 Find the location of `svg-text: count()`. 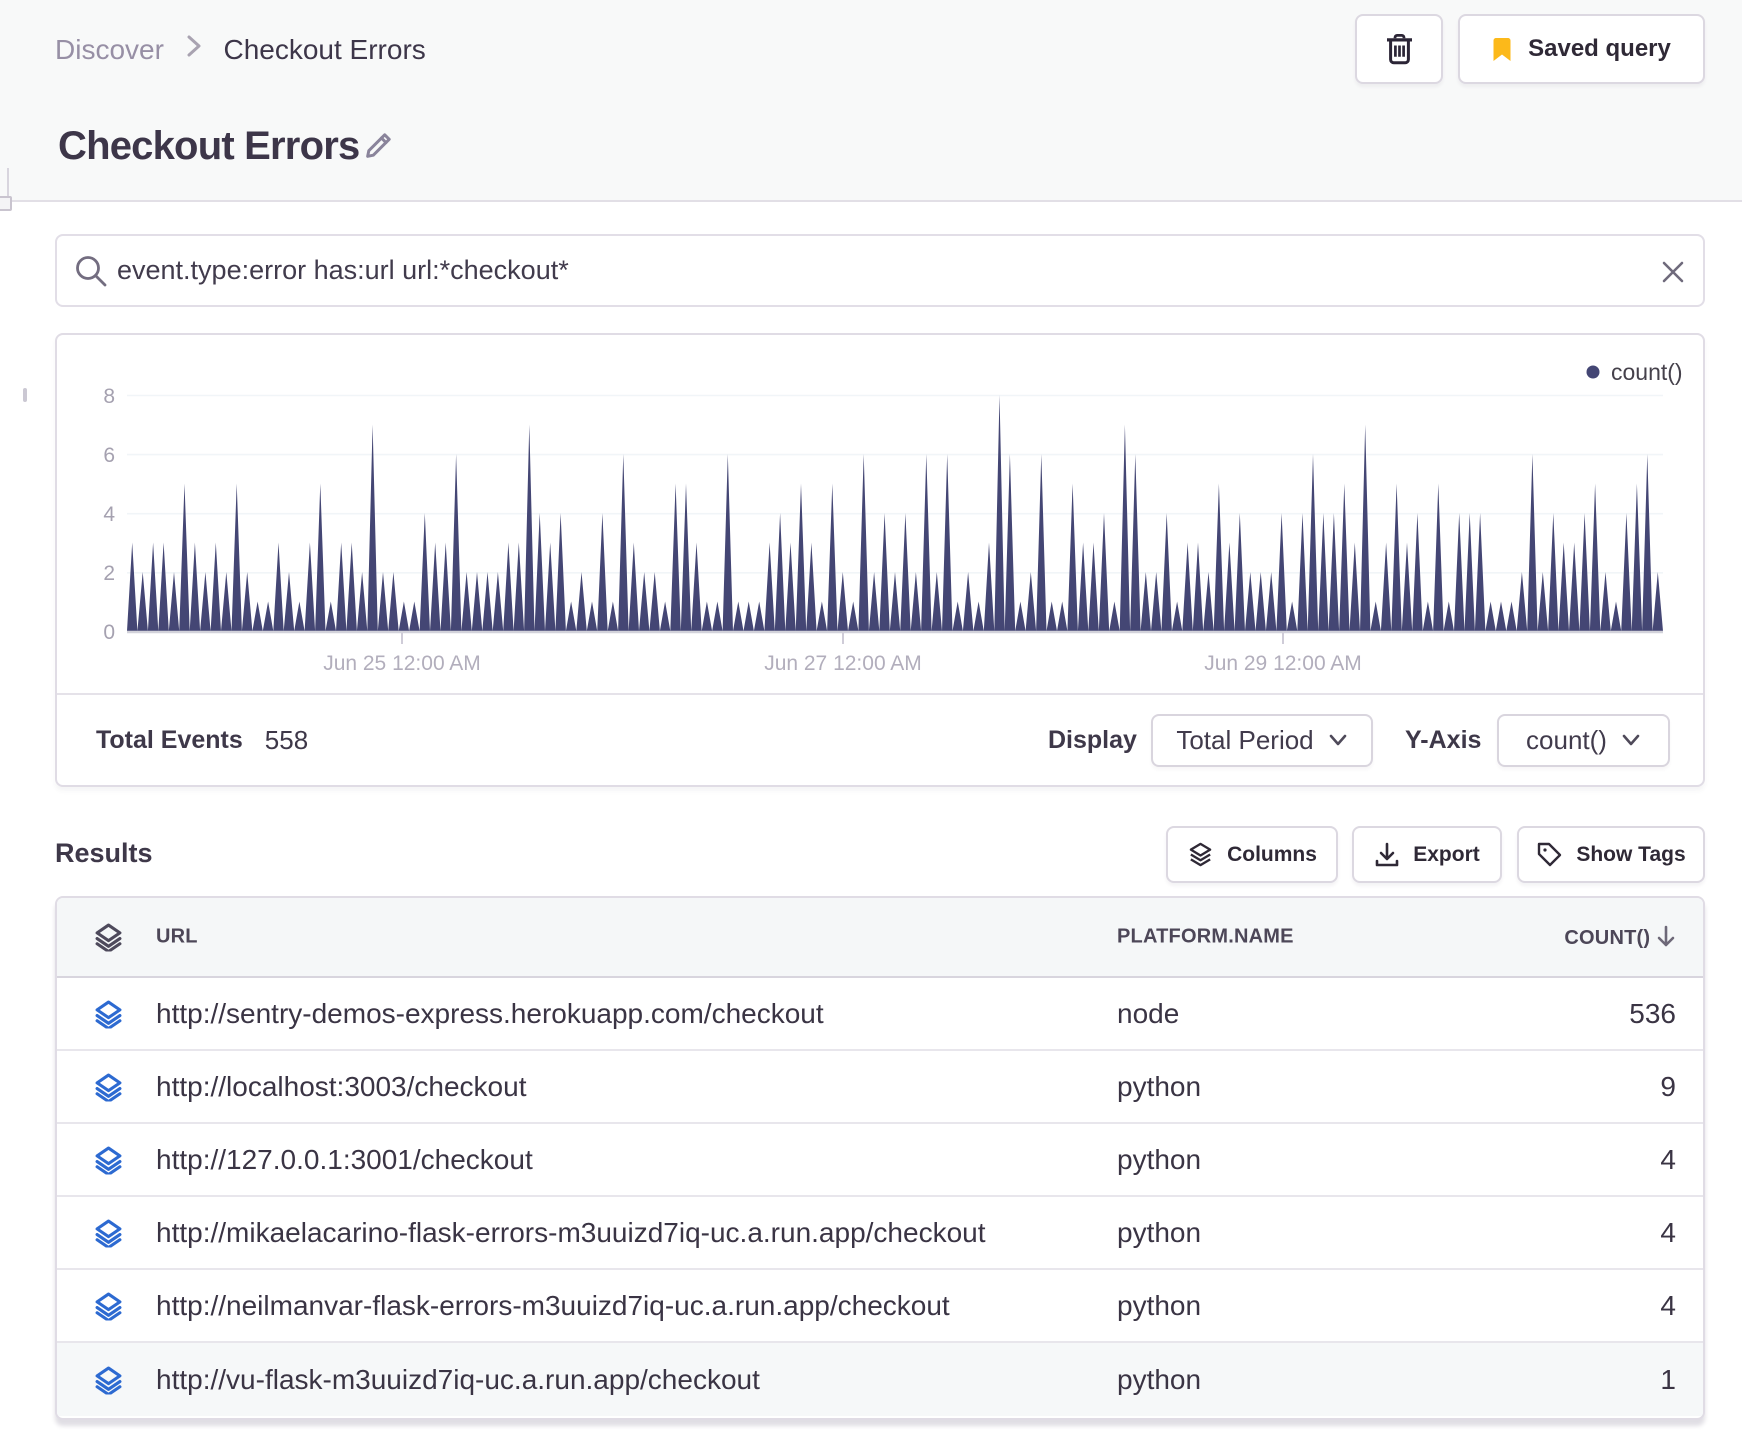

svg-text: count() is located at coordinates (1647, 372).